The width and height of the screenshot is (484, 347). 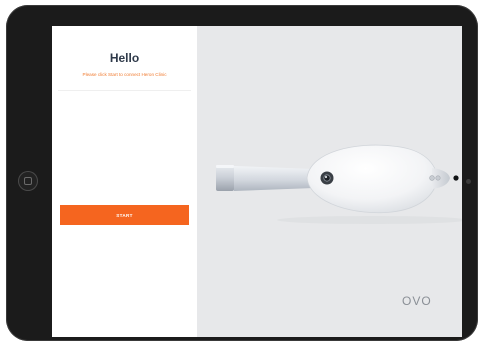 I want to click on intraoral-scanner-device-image, so click(x=339, y=184).